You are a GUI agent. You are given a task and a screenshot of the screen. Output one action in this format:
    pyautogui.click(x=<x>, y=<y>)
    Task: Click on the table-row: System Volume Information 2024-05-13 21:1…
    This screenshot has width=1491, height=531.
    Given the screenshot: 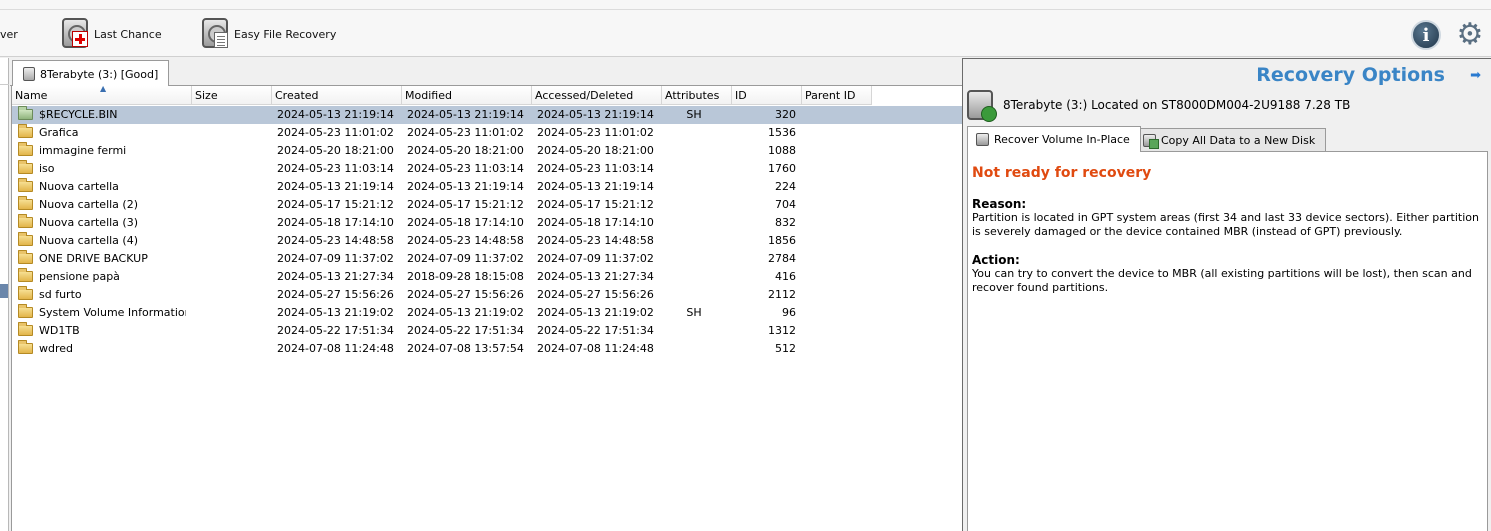 What is the action you would take?
    pyautogui.click(x=487, y=313)
    